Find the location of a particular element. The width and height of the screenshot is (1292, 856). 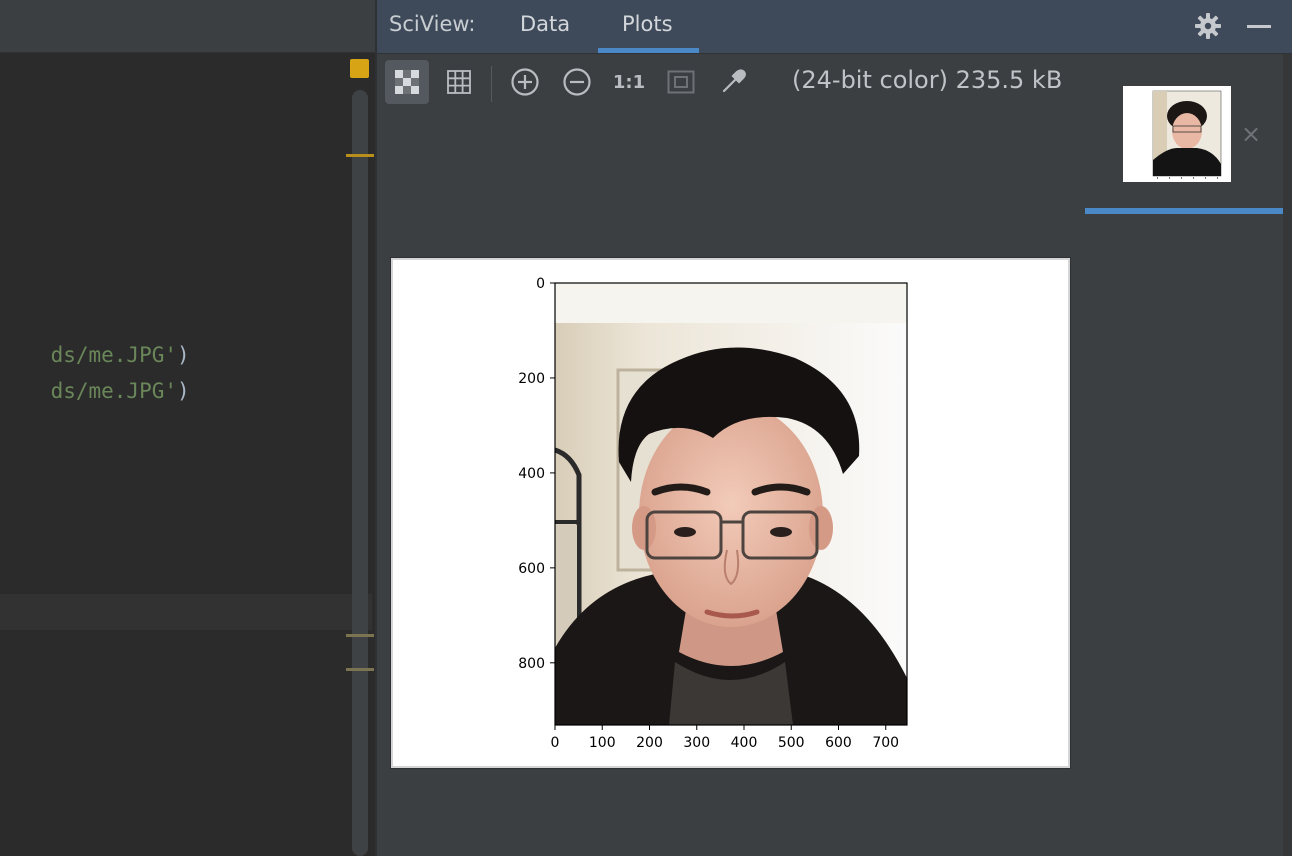

plot-thumbnail is located at coordinates (1177, 134).